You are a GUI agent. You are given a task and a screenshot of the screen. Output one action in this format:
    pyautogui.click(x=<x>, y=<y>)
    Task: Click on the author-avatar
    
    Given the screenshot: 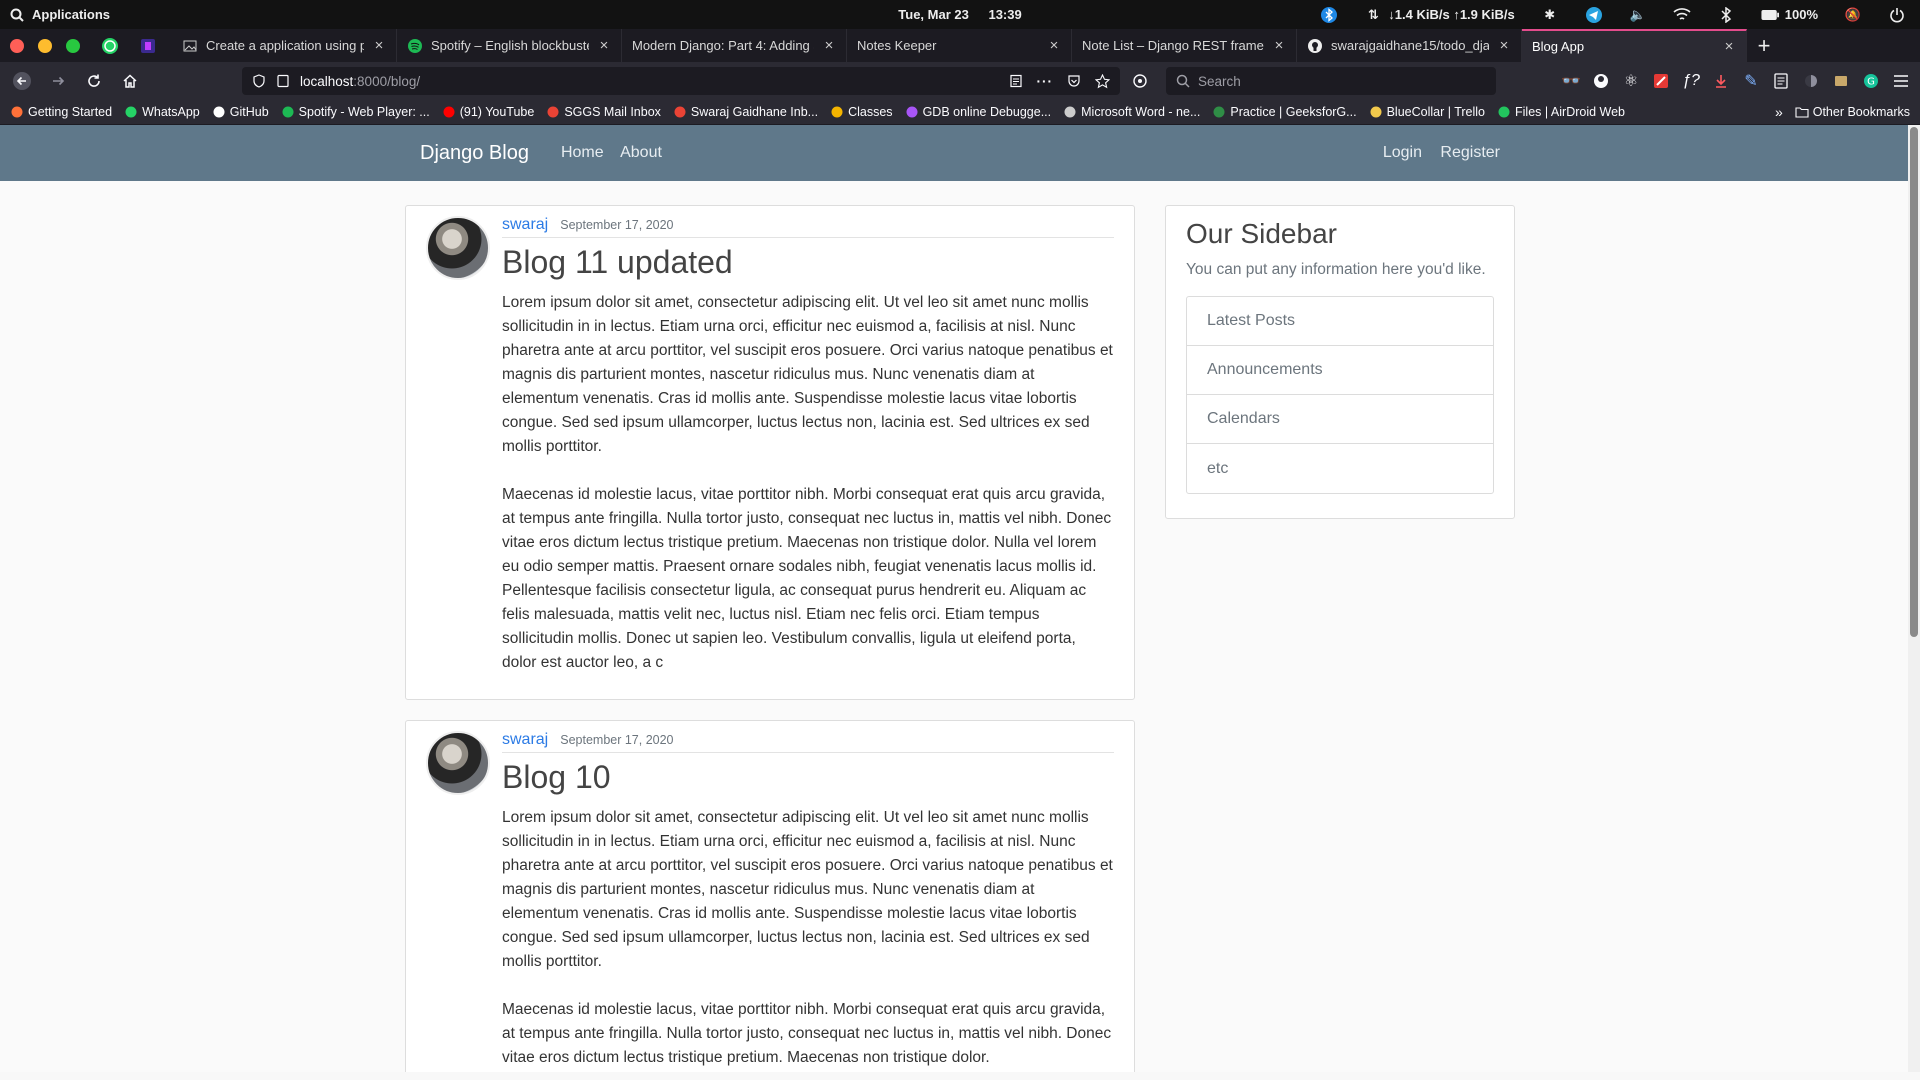 What is the action you would take?
    pyautogui.click(x=458, y=763)
    